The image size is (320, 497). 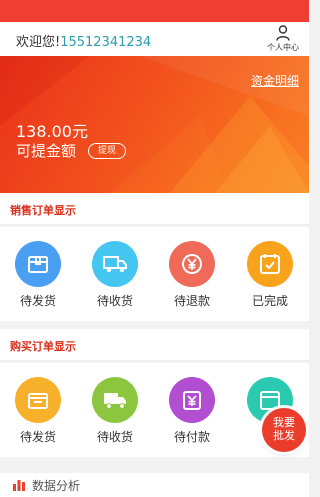 I want to click on data-analysis-label: 数据分析, so click(x=56, y=486).